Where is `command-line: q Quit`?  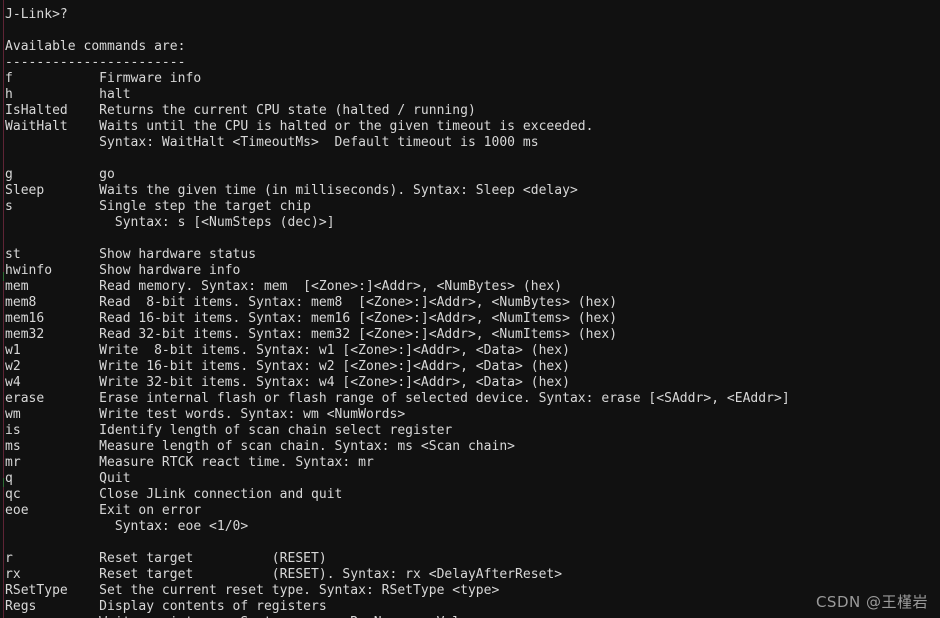
command-line: q Quit is located at coordinates (68, 478).